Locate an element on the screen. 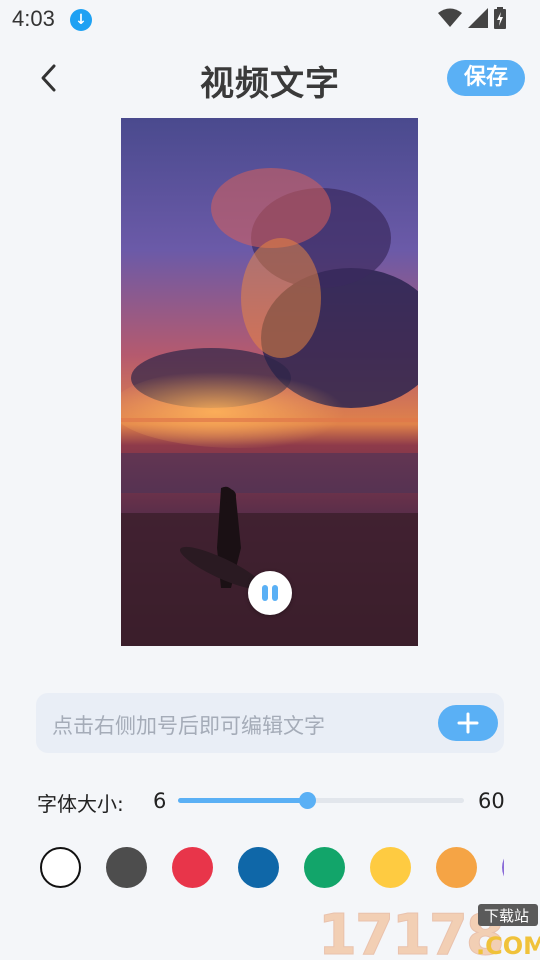 This screenshot has width=540, height=960. watermark-logo: 17178 下载站 .COM is located at coordinates (429, 931).